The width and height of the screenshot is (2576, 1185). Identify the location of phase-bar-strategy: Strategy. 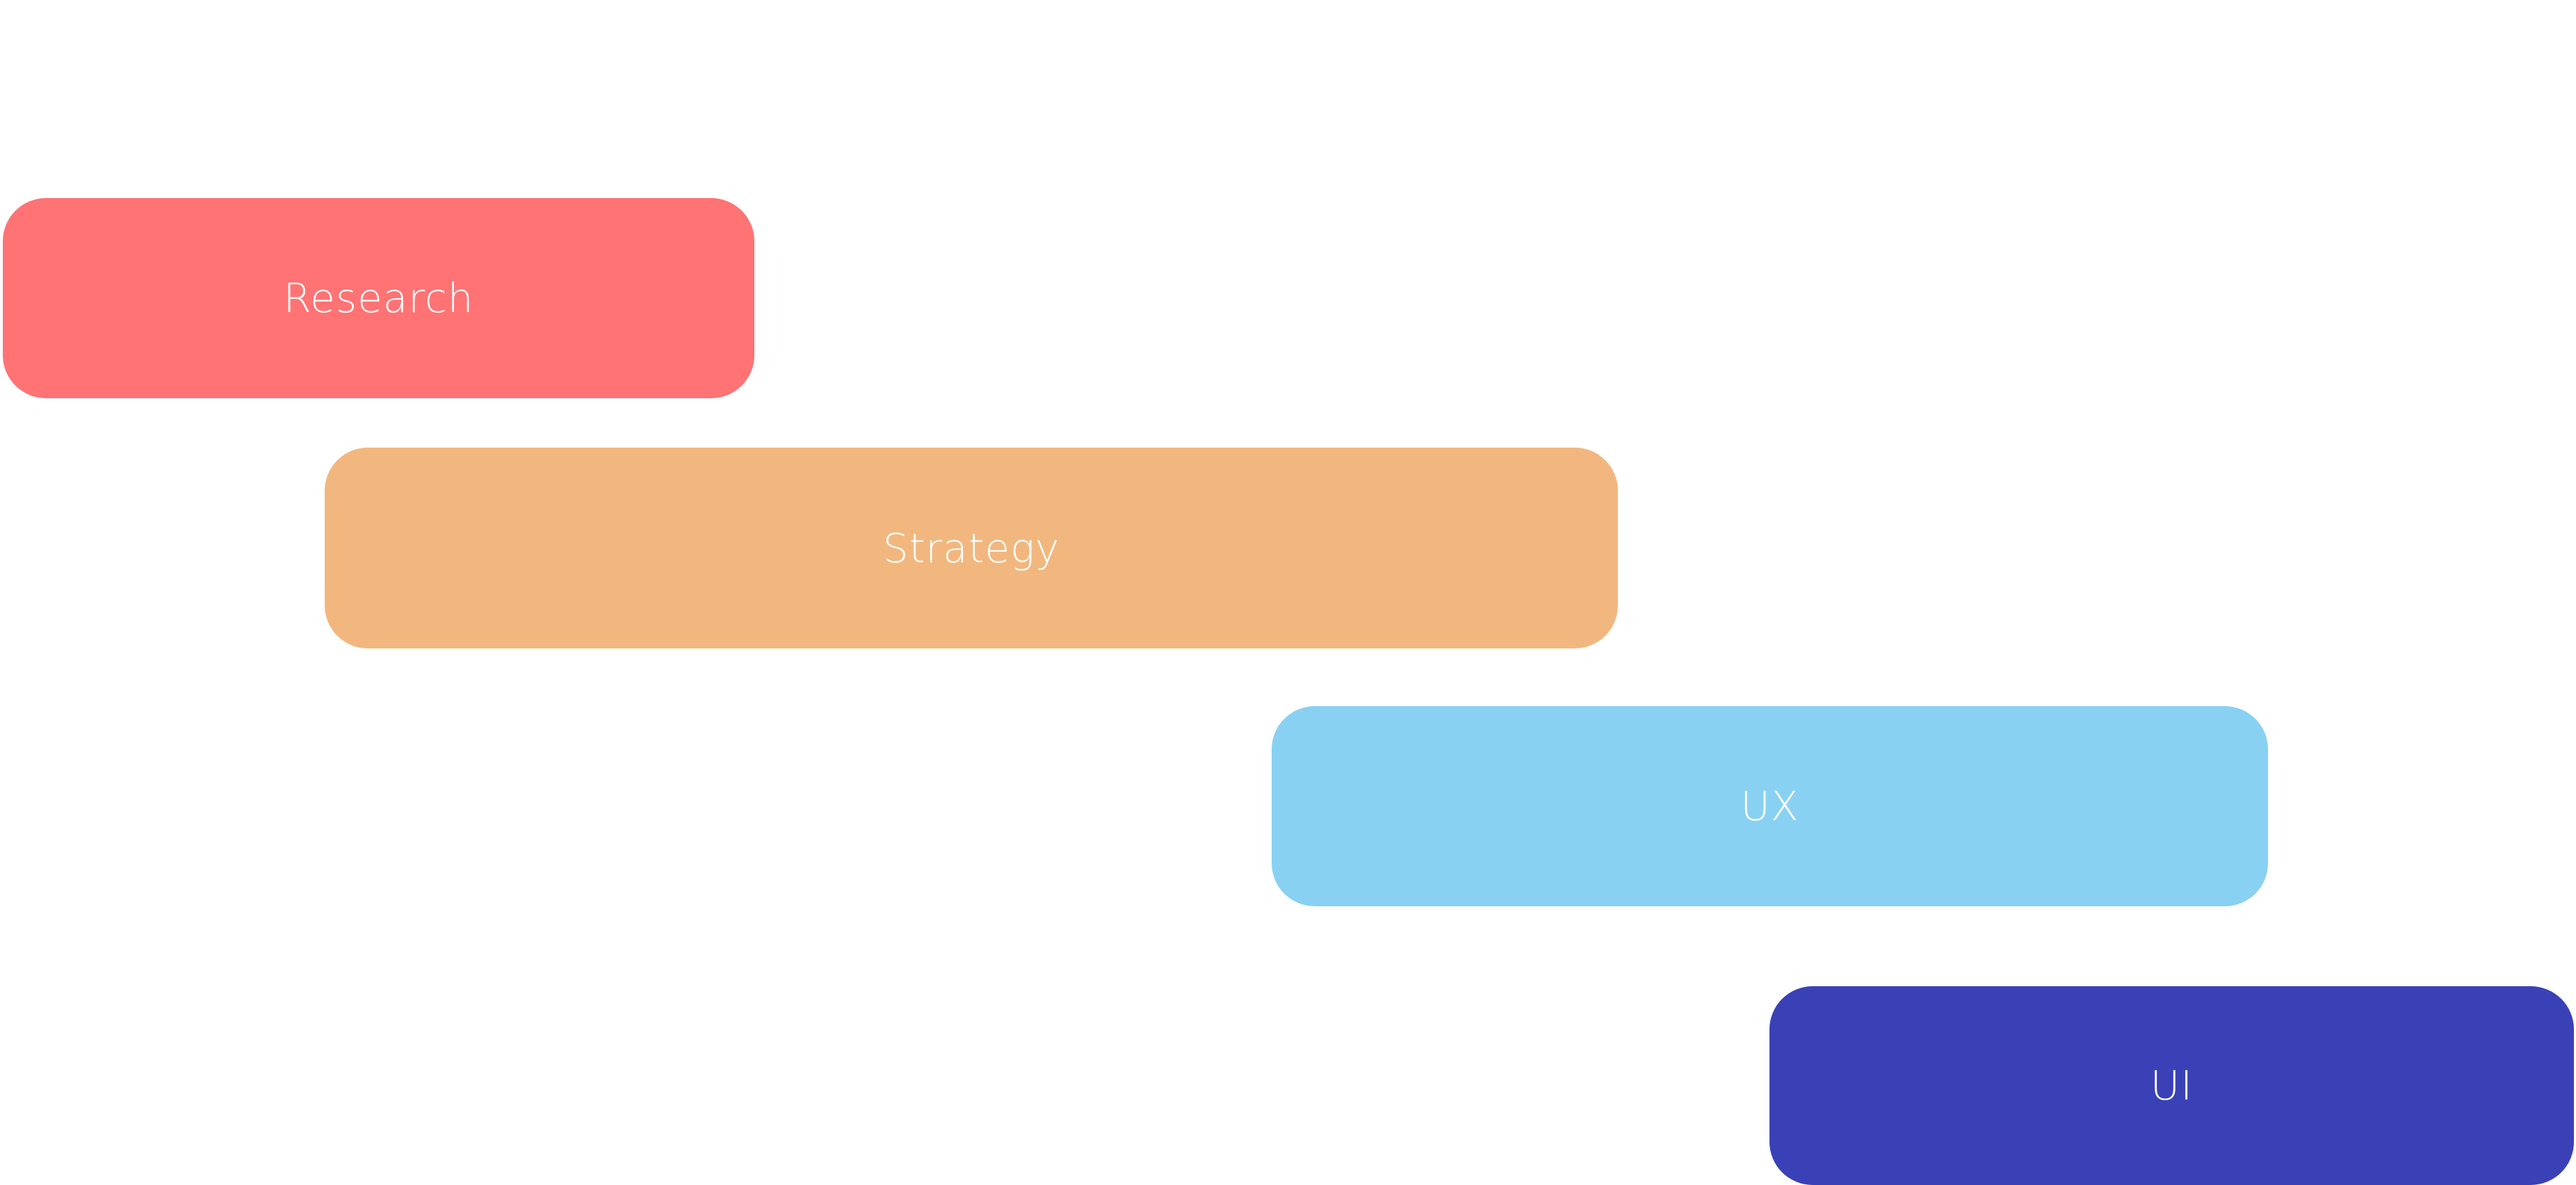
(971, 548).